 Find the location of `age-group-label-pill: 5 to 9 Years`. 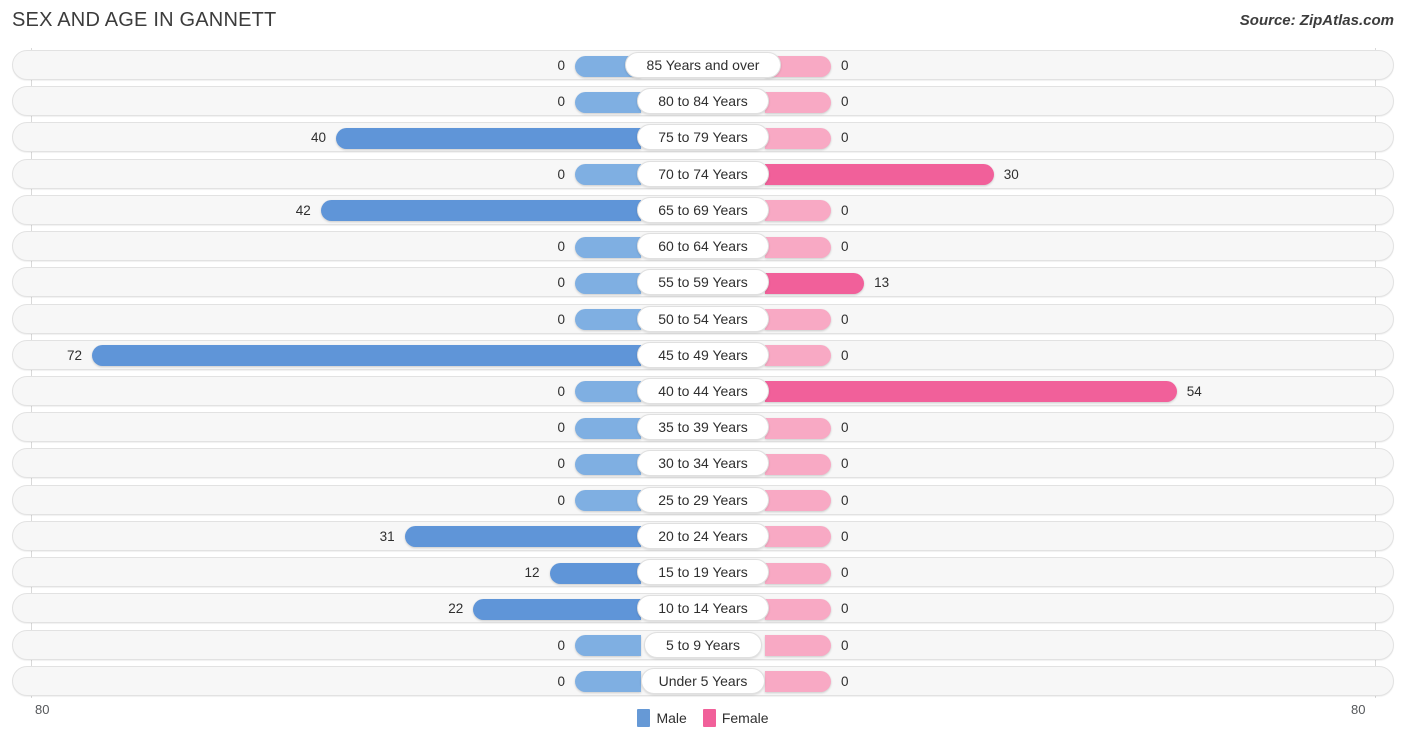

age-group-label-pill: 5 to 9 Years is located at coordinates (703, 644).